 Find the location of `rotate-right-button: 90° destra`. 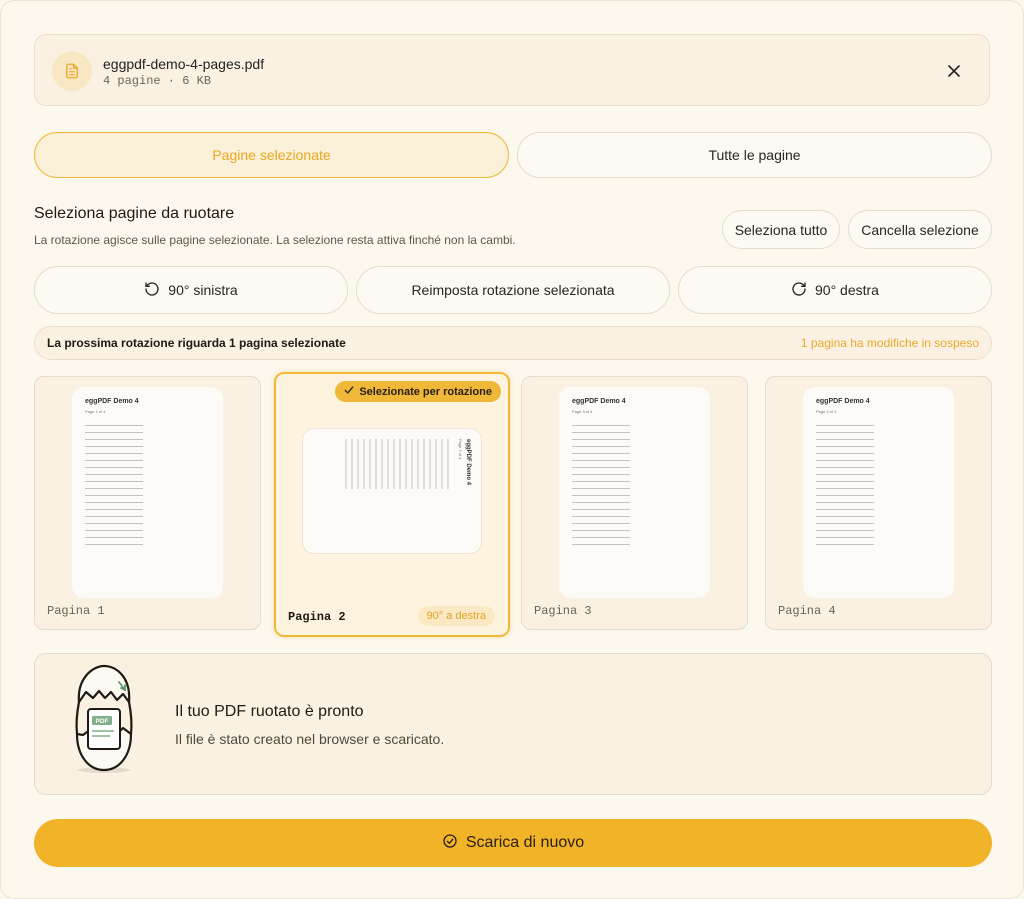

rotate-right-button: 90° destra is located at coordinates (835, 290).